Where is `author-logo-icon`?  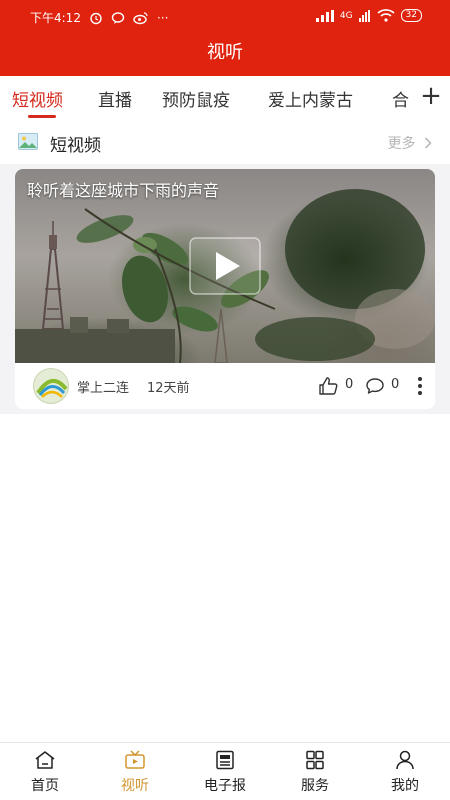 author-logo-icon is located at coordinates (52, 388).